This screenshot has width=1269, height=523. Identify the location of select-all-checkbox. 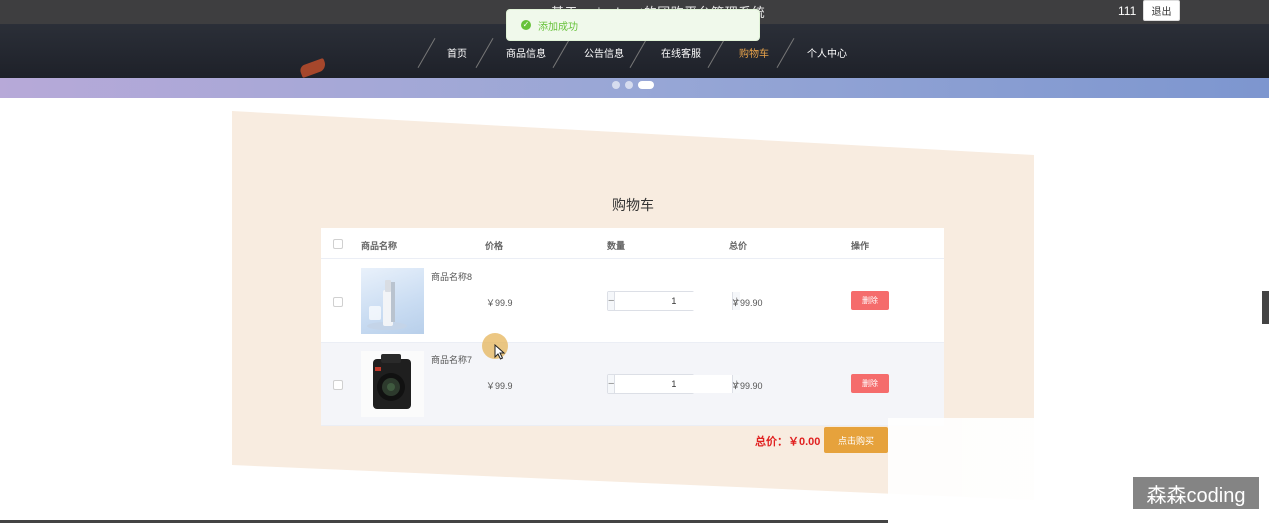
(338, 244).